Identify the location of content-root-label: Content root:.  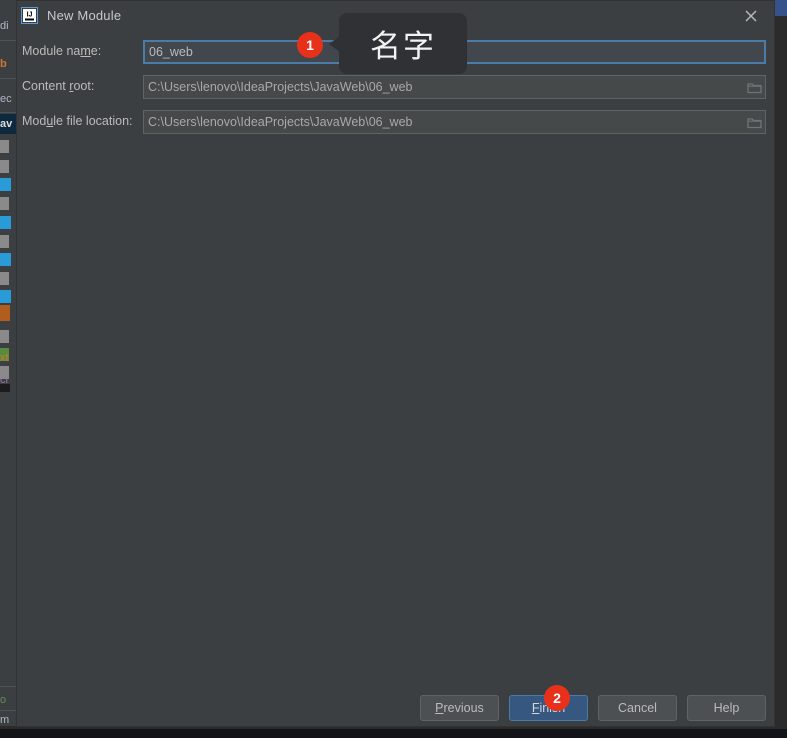
(58, 86).